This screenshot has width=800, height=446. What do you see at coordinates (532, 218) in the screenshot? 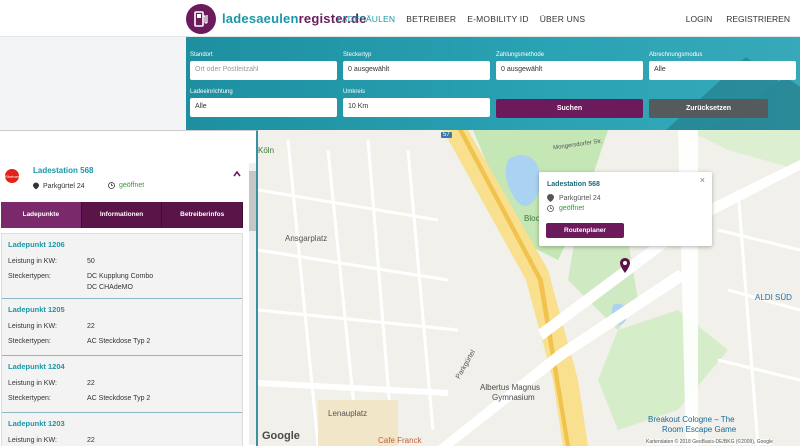
I see `map-label-bloc: Bloc` at bounding box center [532, 218].